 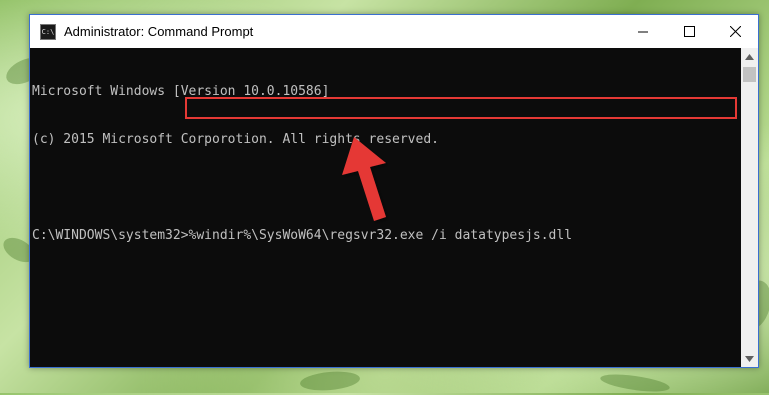 I want to click on scroll-up-icon, so click(x=749, y=56).